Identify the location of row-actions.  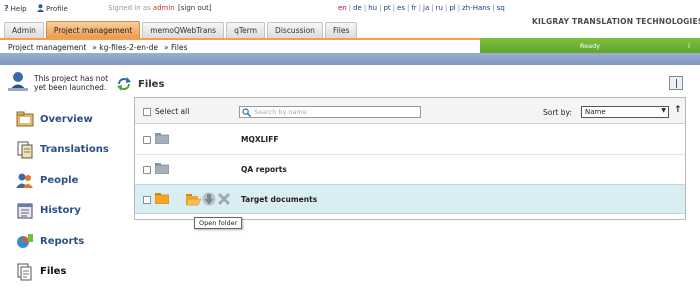
(208, 199).